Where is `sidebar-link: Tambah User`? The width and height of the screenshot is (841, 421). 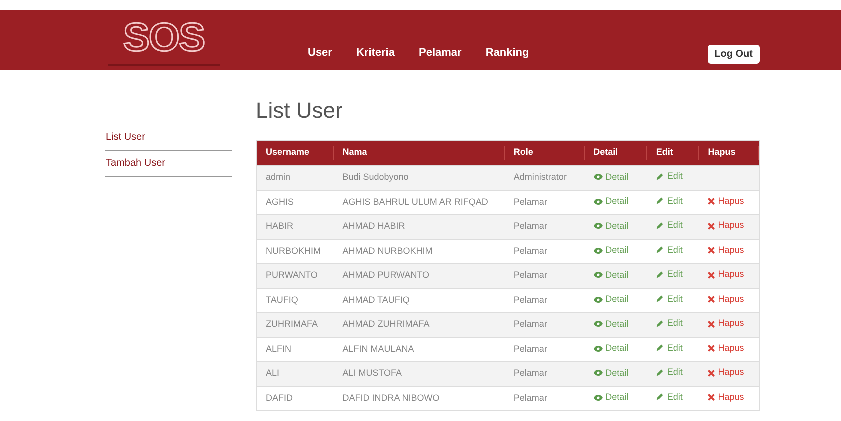
sidebar-link: Tambah User is located at coordinates (168, 164).